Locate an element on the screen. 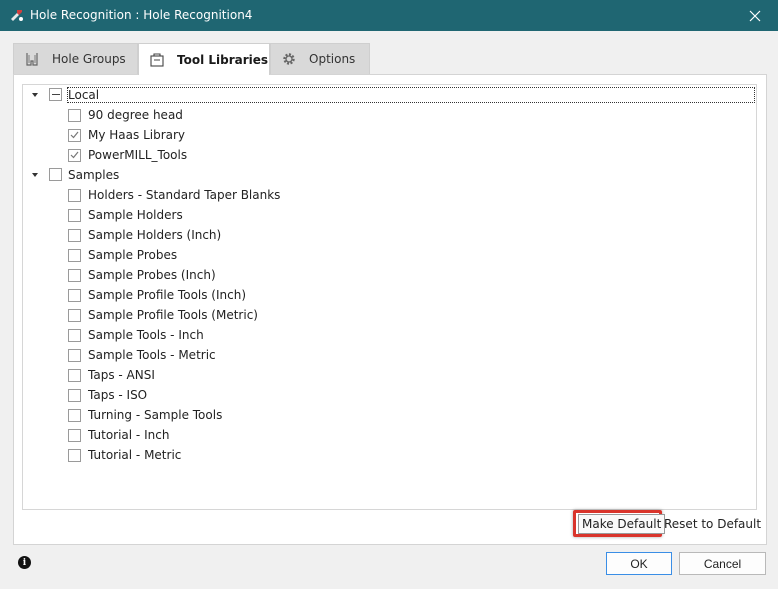 The height and width of the screenshot is (589, 778). tree-item: My Haas Library is located at coordinates (126, 135).